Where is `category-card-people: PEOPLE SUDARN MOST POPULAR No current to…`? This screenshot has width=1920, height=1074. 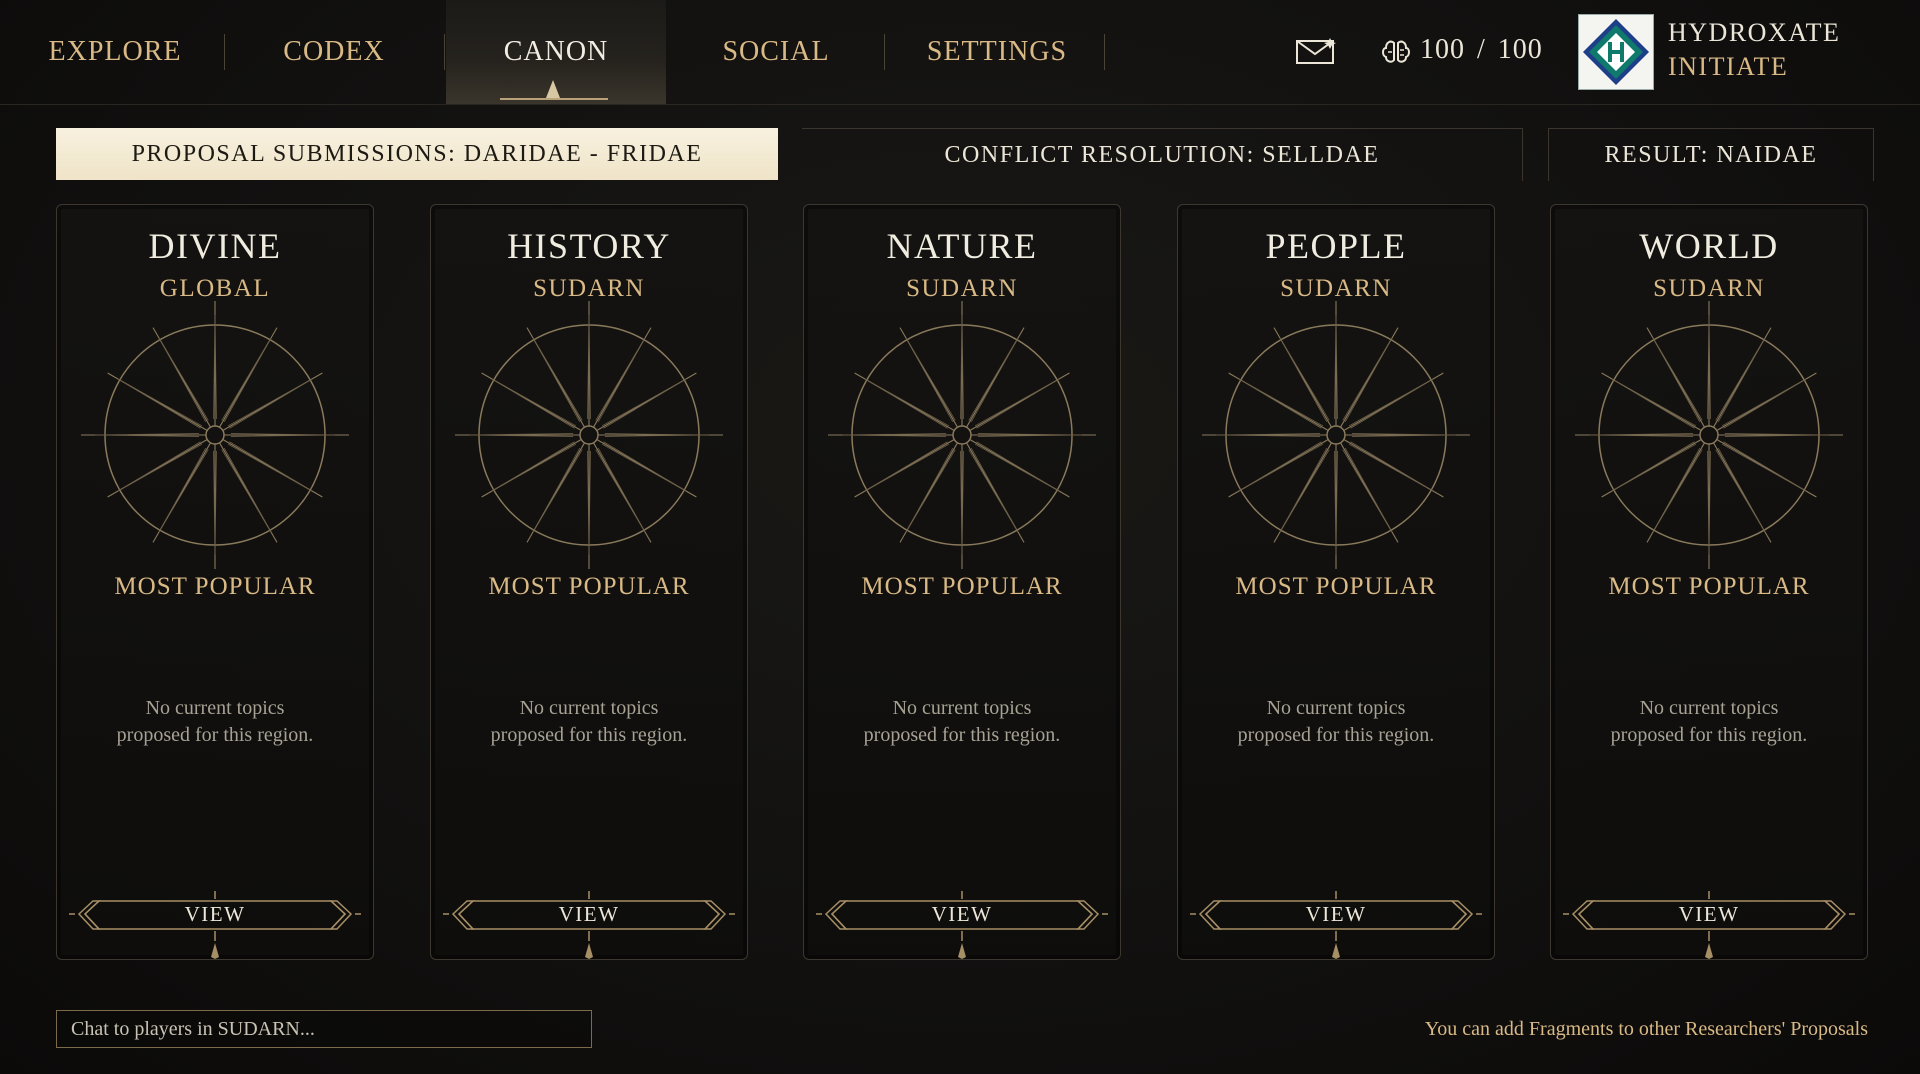
category-card-people: PEOPLE SUDARN MOST POPULAR No current to… is located at coordinates (1336, 582).